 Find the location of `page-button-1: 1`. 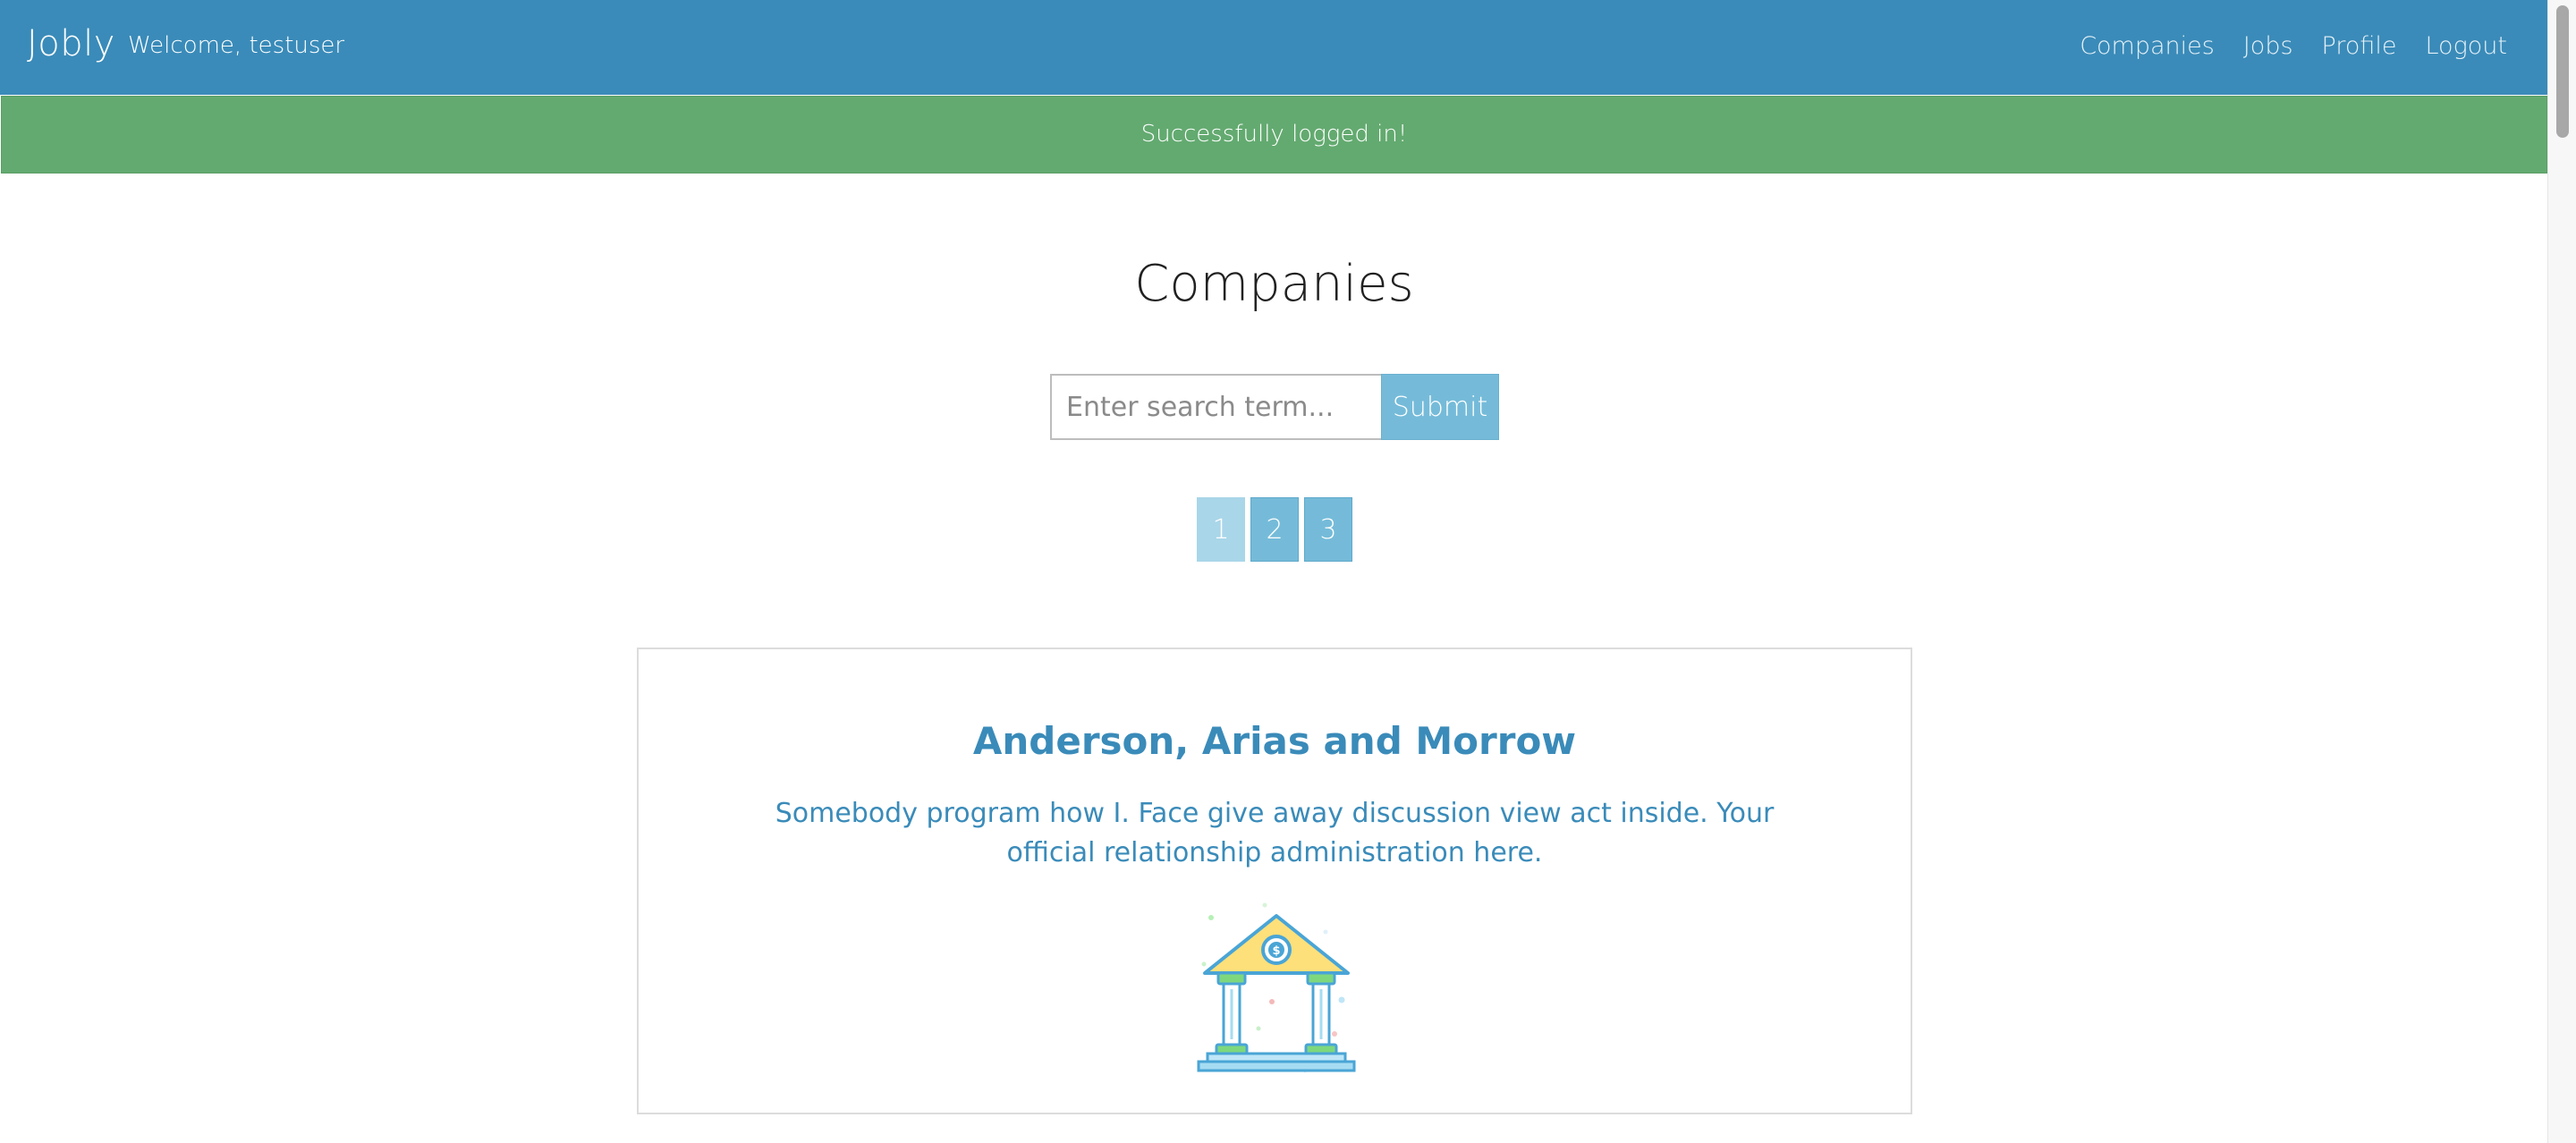

page-button-1: 1 is located at coordinates (1221, 529).